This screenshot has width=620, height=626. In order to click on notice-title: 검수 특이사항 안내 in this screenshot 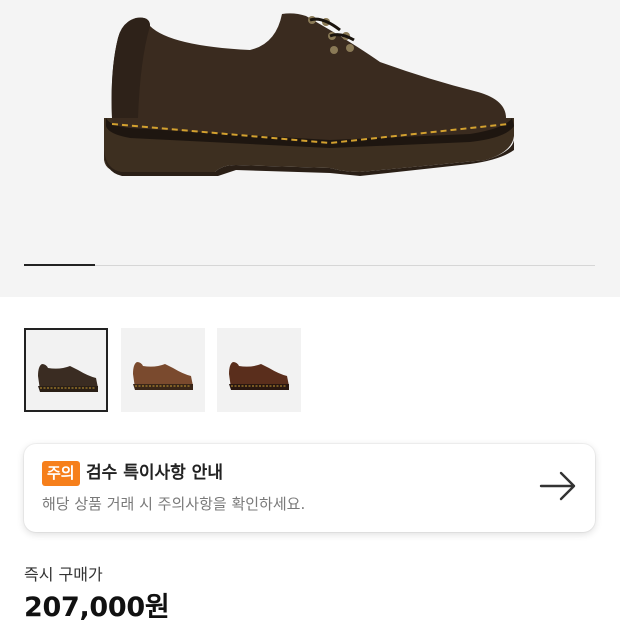, I will do `click(154, 473)`.